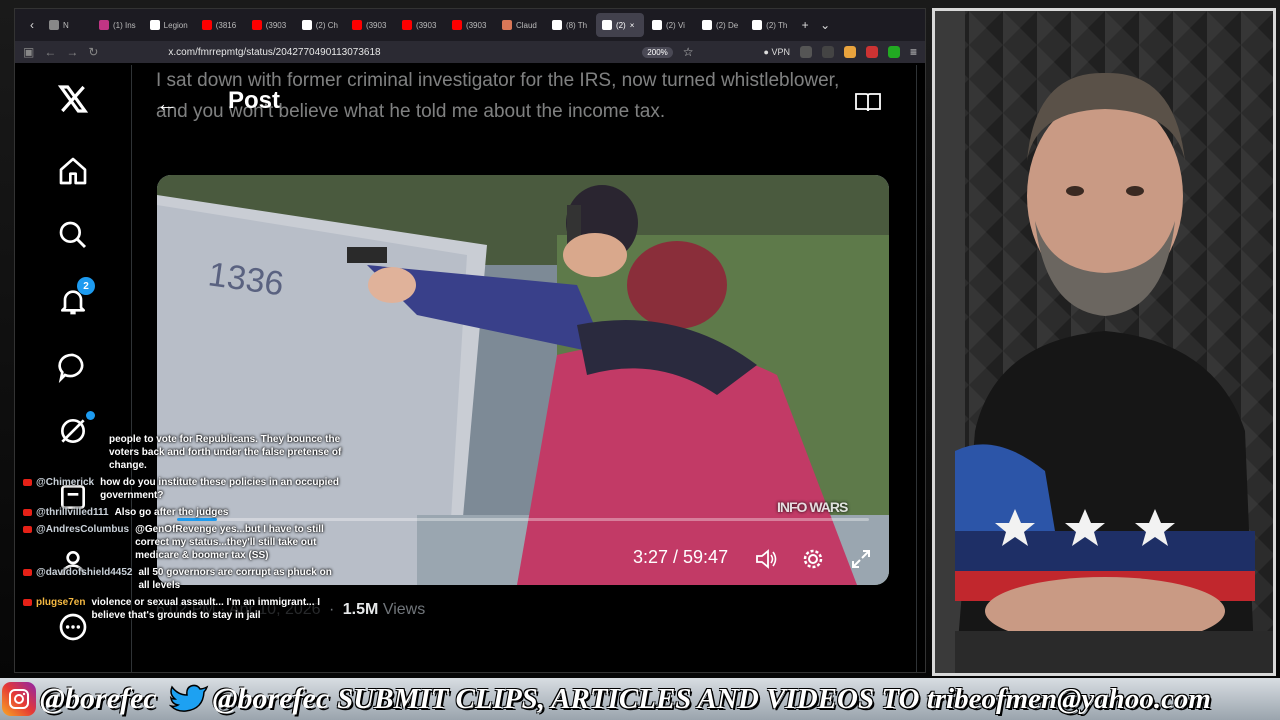 Image resolution: width=1280 pixels, height=720 pixels. What do you see at coordinates (861, 559) in the screenshot?
I see `fullscreen-icon` at bounding box center [861, 559].